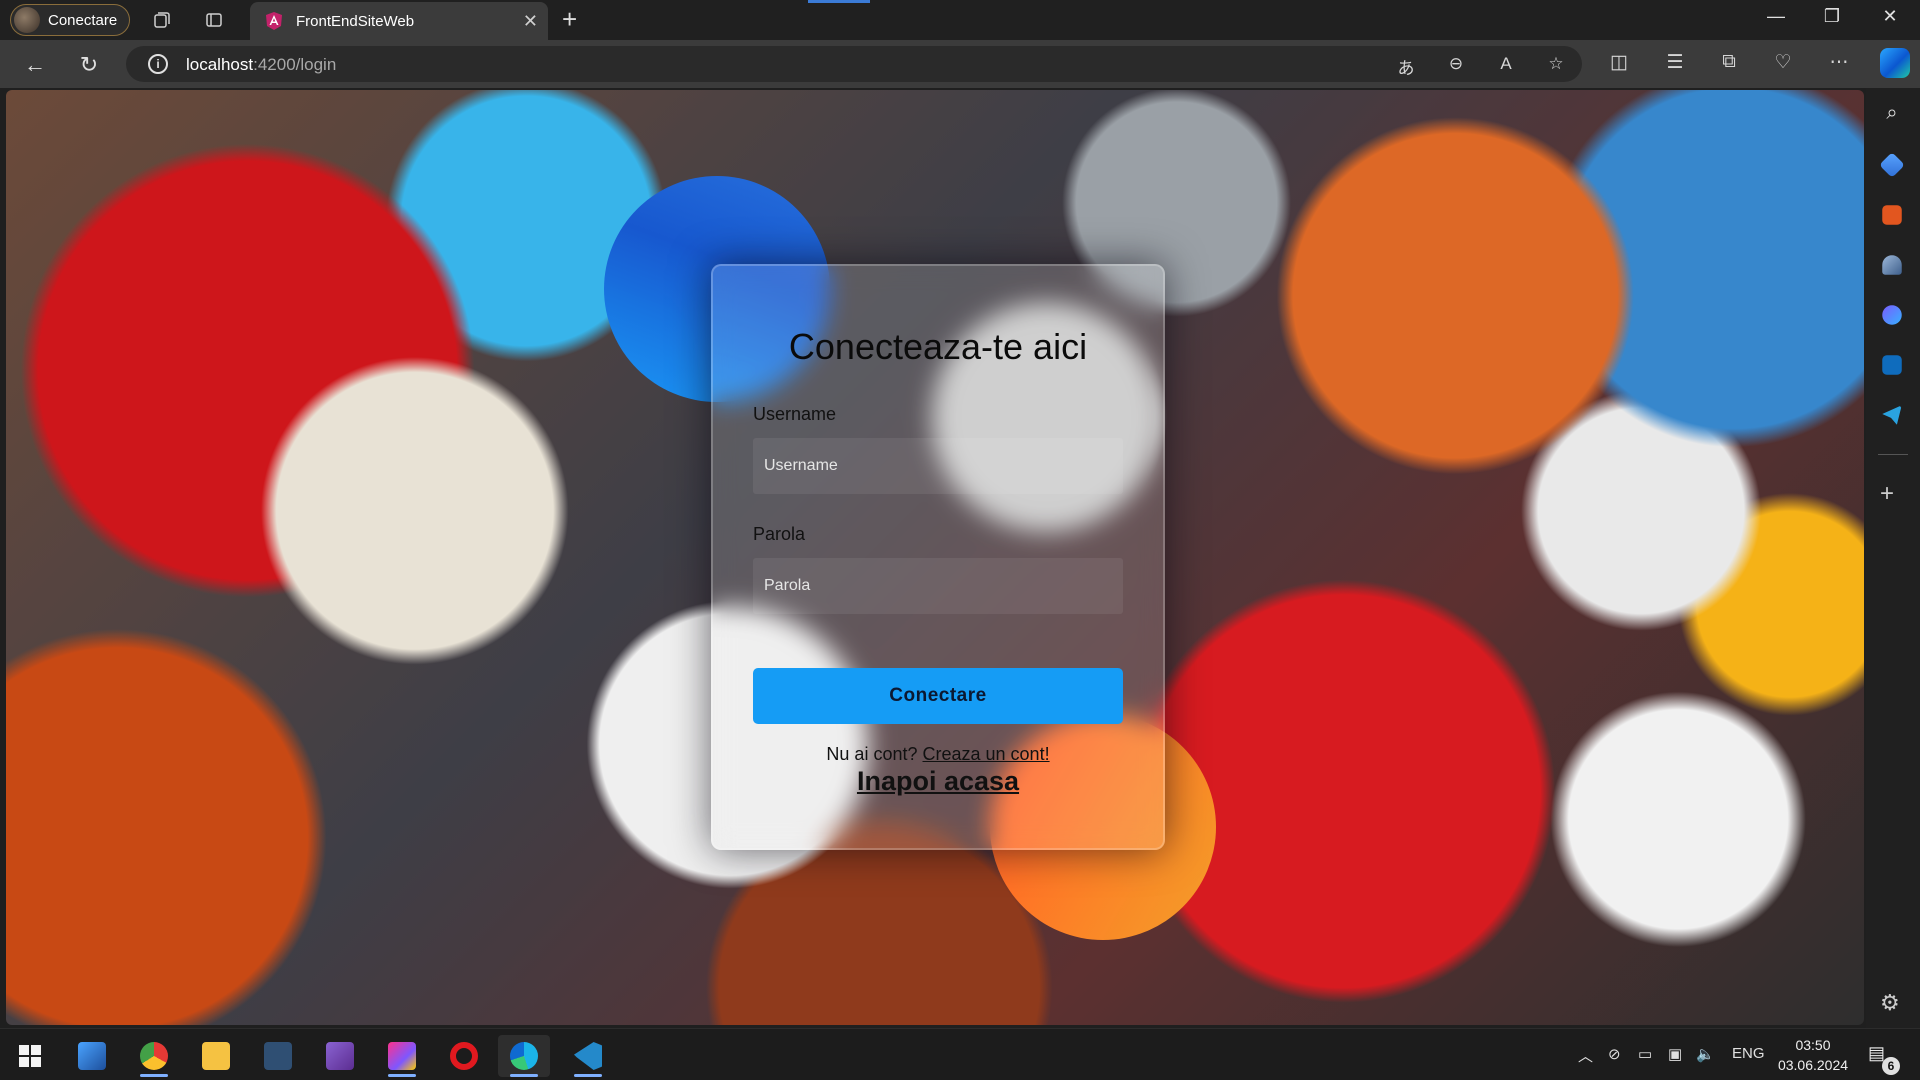  What do you see at coordinates (1705, 1054) in the screenshot?
I see `volume-icon: 🔈` at bounding box center [1705, 1054].